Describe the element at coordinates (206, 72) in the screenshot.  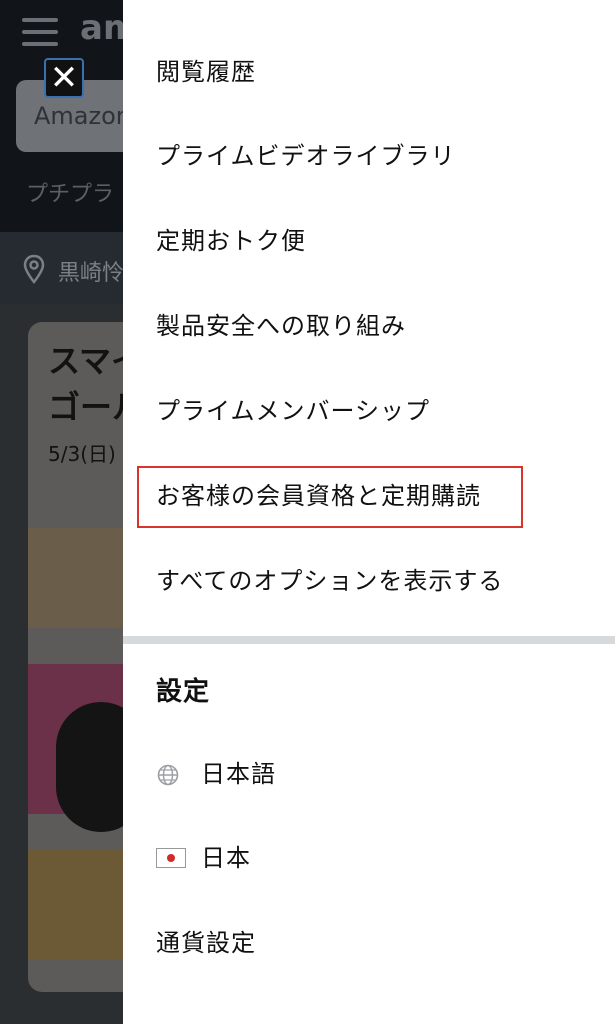
I see `menu-item-browsing-history: 閲覧履歴` at that location.